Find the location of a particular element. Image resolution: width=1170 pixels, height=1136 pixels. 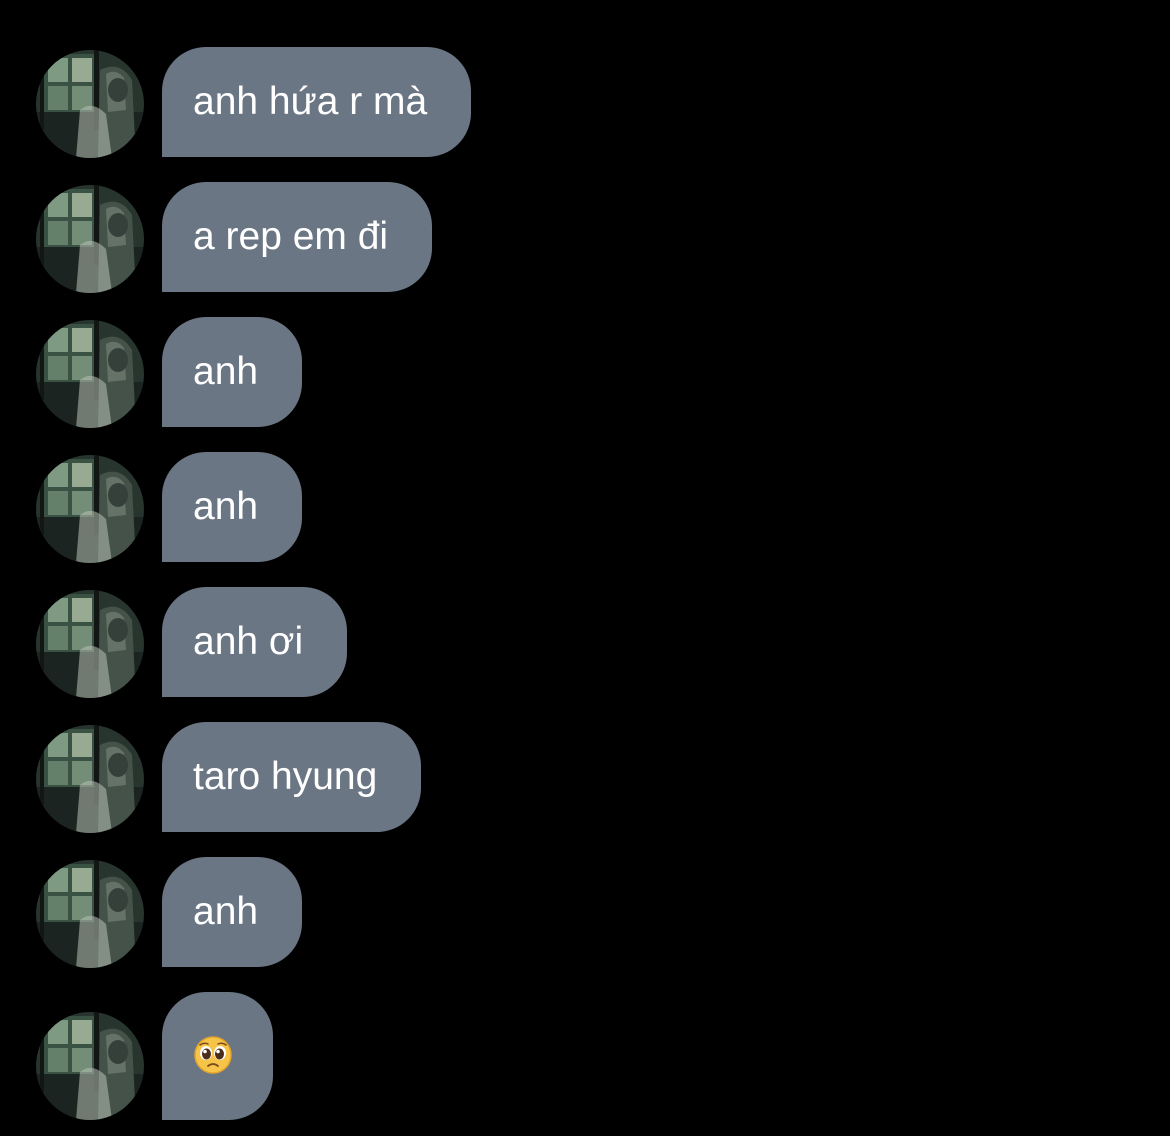

message-bubble: taro hyung is located at coordinates (292, 777).